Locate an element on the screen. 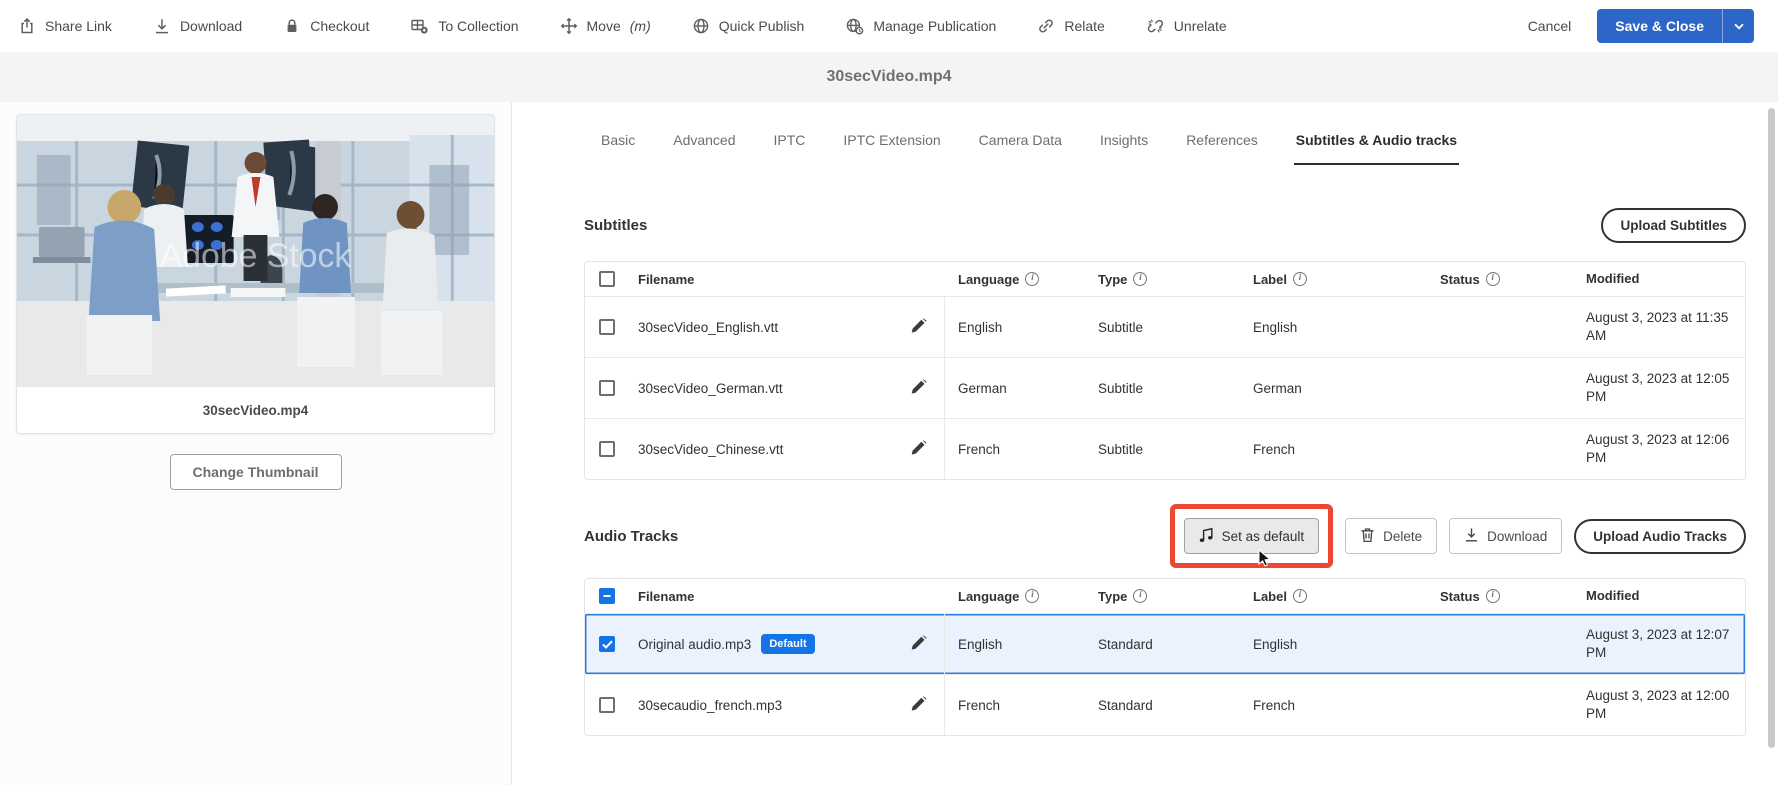 This screenshot has height=785, width=1778. lock-icon is located at coordinates (292, 26).